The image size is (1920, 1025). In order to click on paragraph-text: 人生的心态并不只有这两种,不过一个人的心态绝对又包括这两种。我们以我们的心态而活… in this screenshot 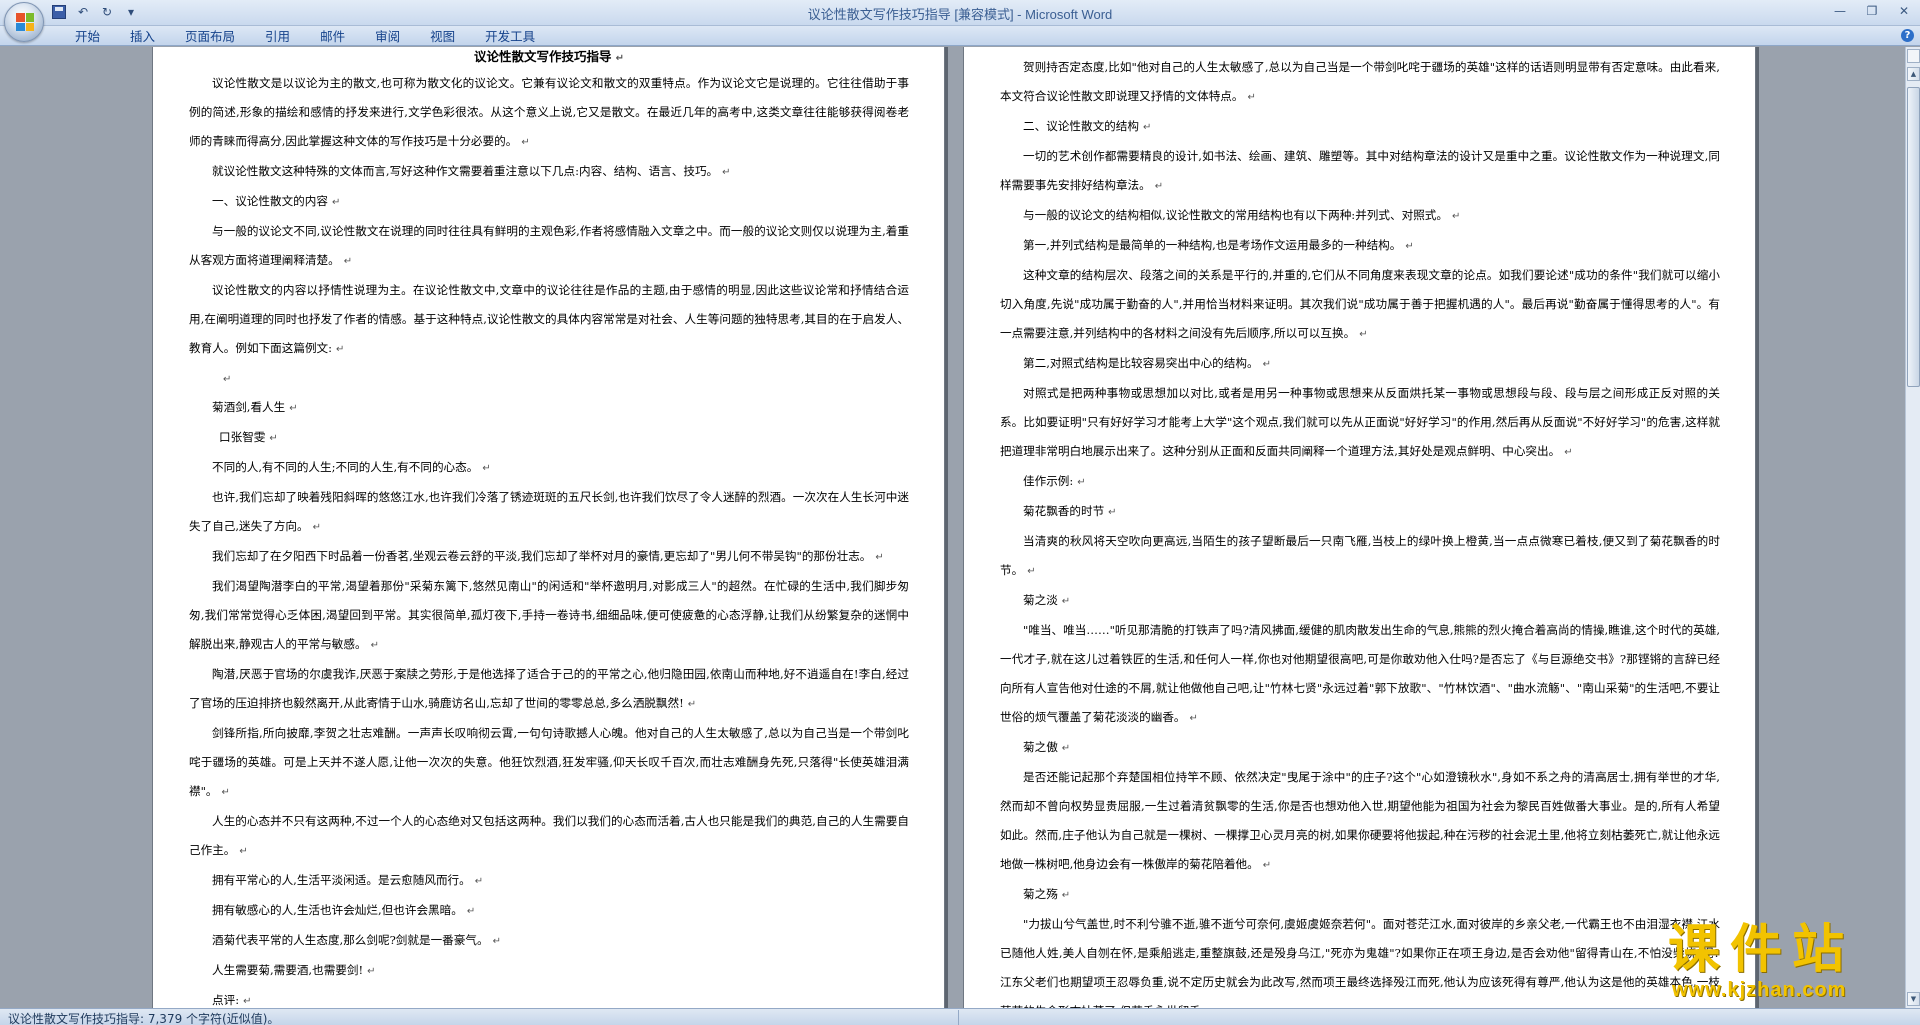, I will do `click(549, 835)`.